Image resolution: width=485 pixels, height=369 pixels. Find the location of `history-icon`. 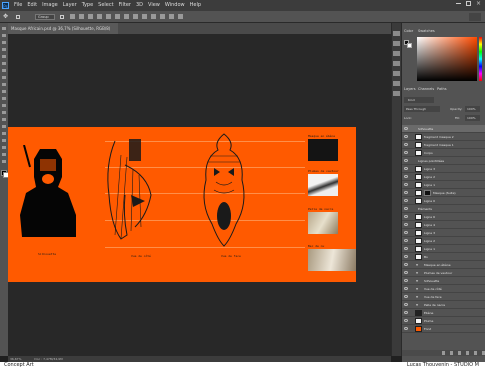

history-icon is located at coordinates (396, 33).